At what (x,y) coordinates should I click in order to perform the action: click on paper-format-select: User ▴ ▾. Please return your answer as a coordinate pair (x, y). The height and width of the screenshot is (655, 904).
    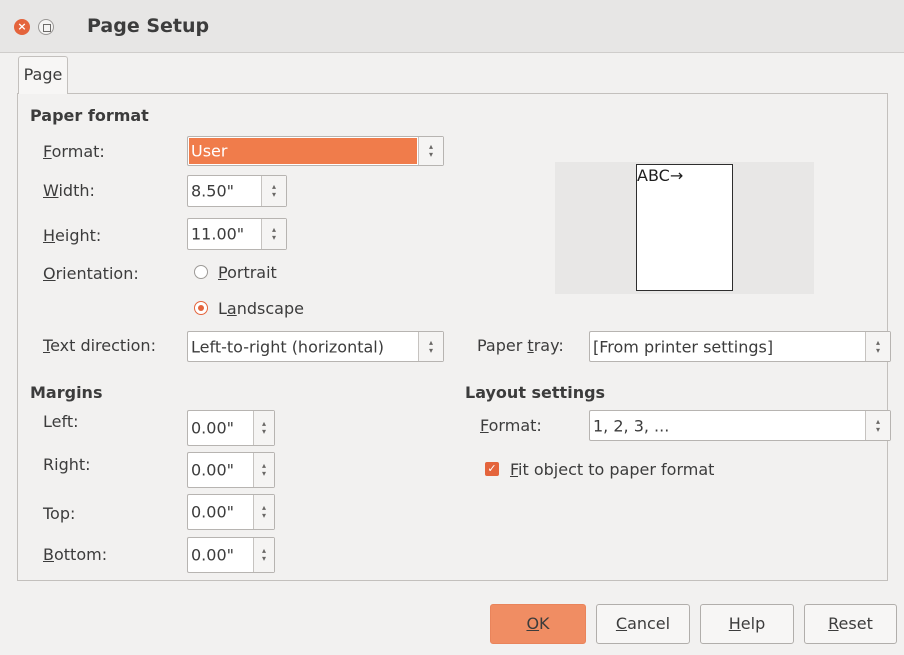
    Looking at the image, I should click on (315, 151).